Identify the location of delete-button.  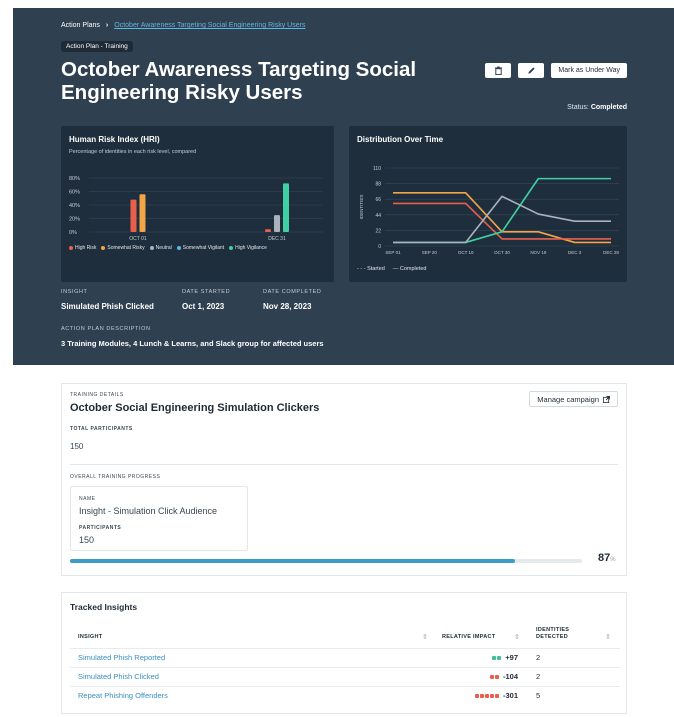
(498, 70).